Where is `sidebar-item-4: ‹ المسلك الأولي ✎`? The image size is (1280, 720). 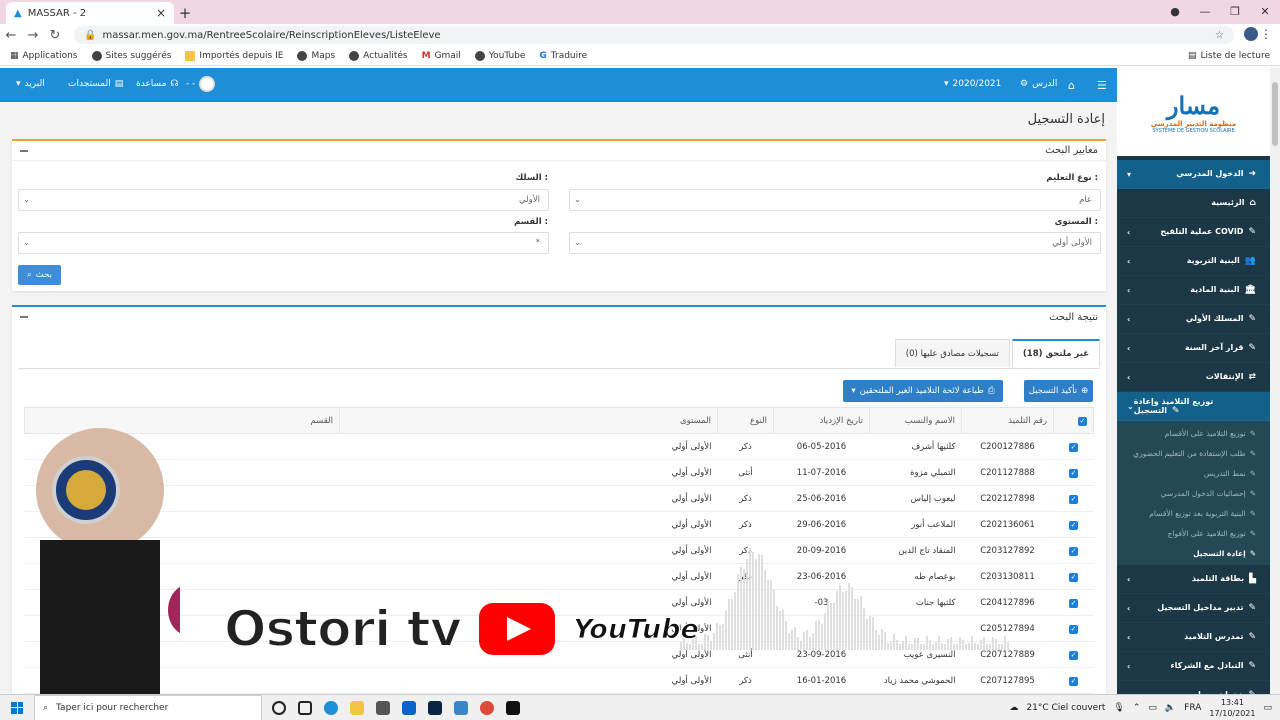
sidebar-item-4: ‹ المسلك الأولي ✎ is located at coordinates (1193, 319).